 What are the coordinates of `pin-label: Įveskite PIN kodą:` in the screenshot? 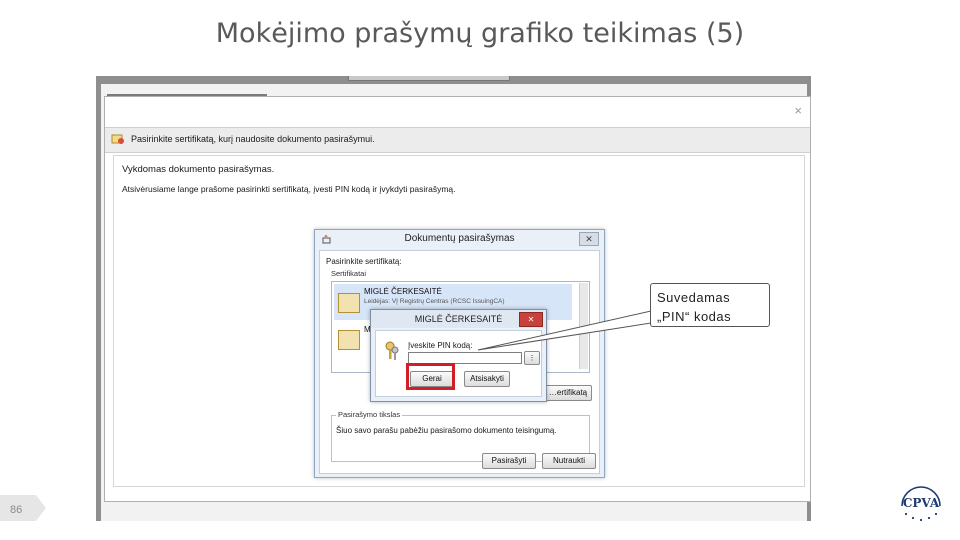 It's located at (440, 345).